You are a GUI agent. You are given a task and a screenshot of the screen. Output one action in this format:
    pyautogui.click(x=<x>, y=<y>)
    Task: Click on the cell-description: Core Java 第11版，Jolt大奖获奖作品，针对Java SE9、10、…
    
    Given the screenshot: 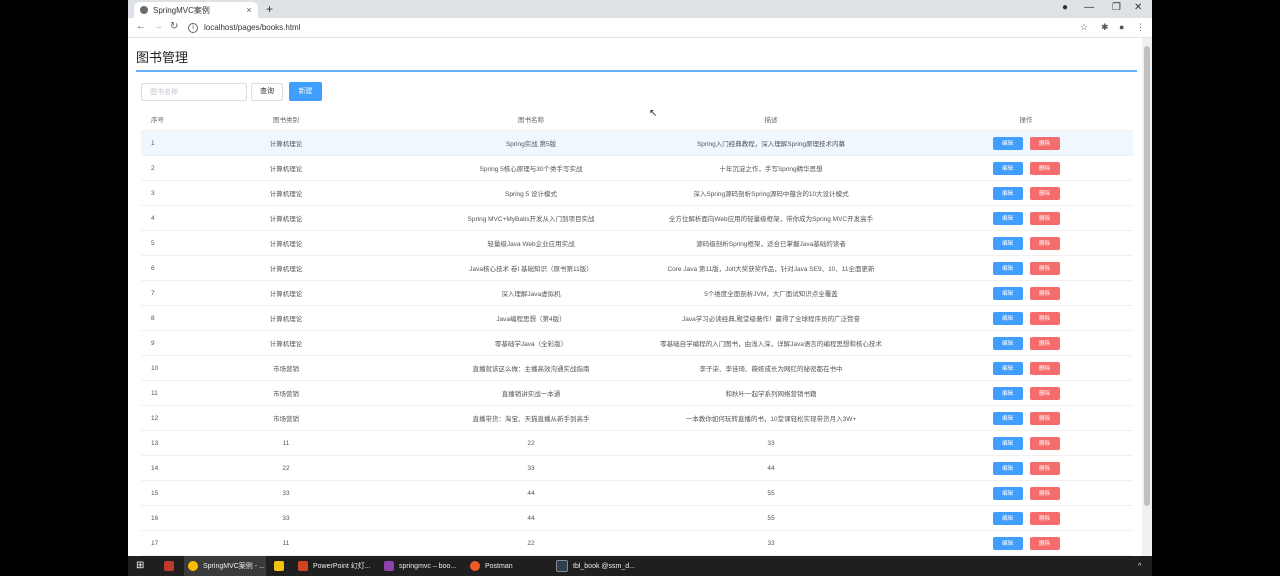 What is the action you would take?
    pyautogui.click(x=771, y=269)
    